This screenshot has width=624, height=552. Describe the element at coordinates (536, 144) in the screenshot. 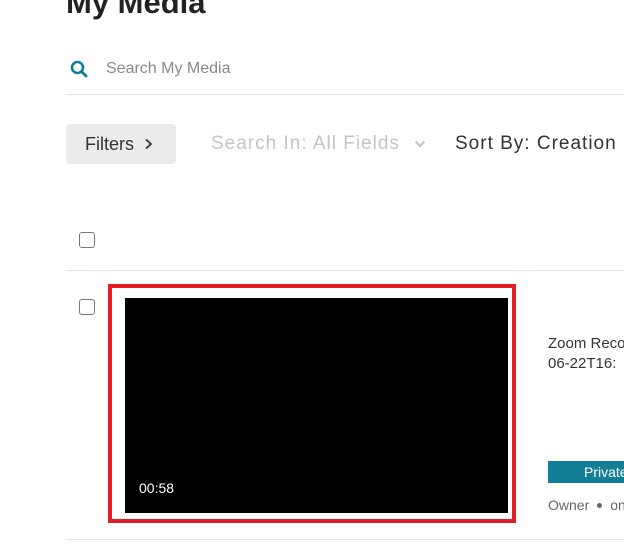

I see `sort-by-dropdown: Sort By: Creation` at that location.